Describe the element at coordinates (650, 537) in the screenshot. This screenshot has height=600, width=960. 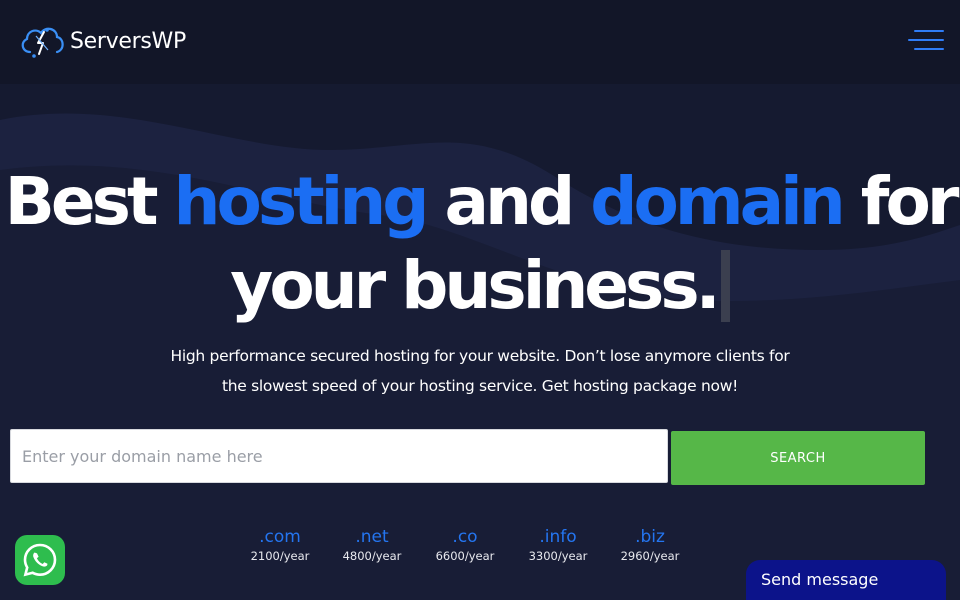
I see `tld-extension: .biz` at that location.